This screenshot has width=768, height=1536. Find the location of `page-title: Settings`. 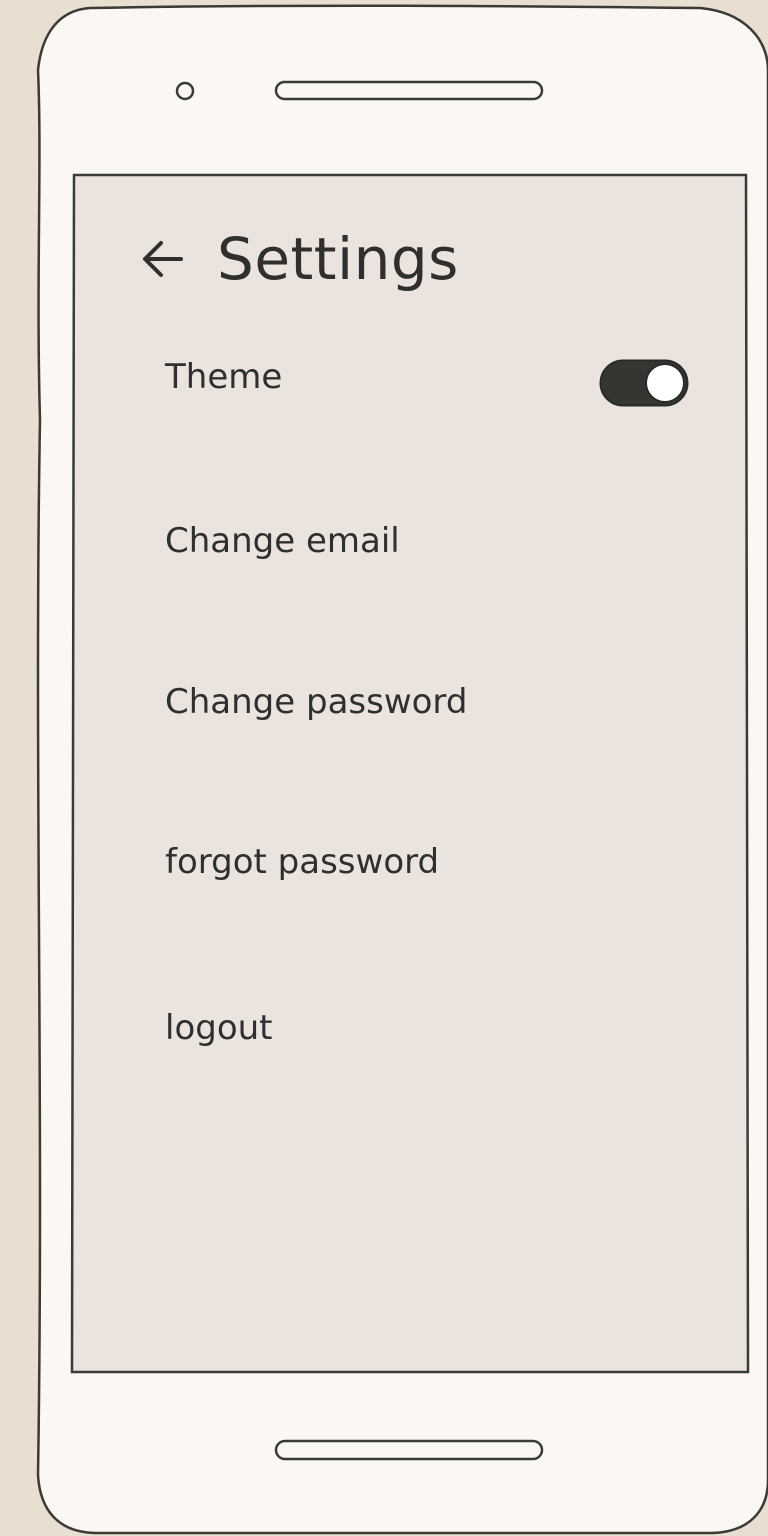

page-title: Settings is located at coordinates (338, 259).